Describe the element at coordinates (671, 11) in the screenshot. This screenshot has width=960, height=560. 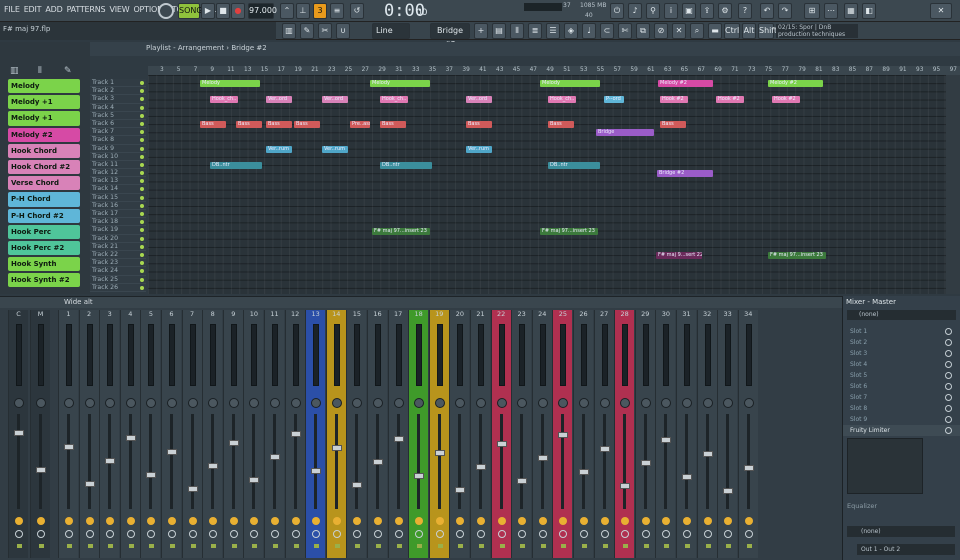
I see `info-icon: i` at that location.